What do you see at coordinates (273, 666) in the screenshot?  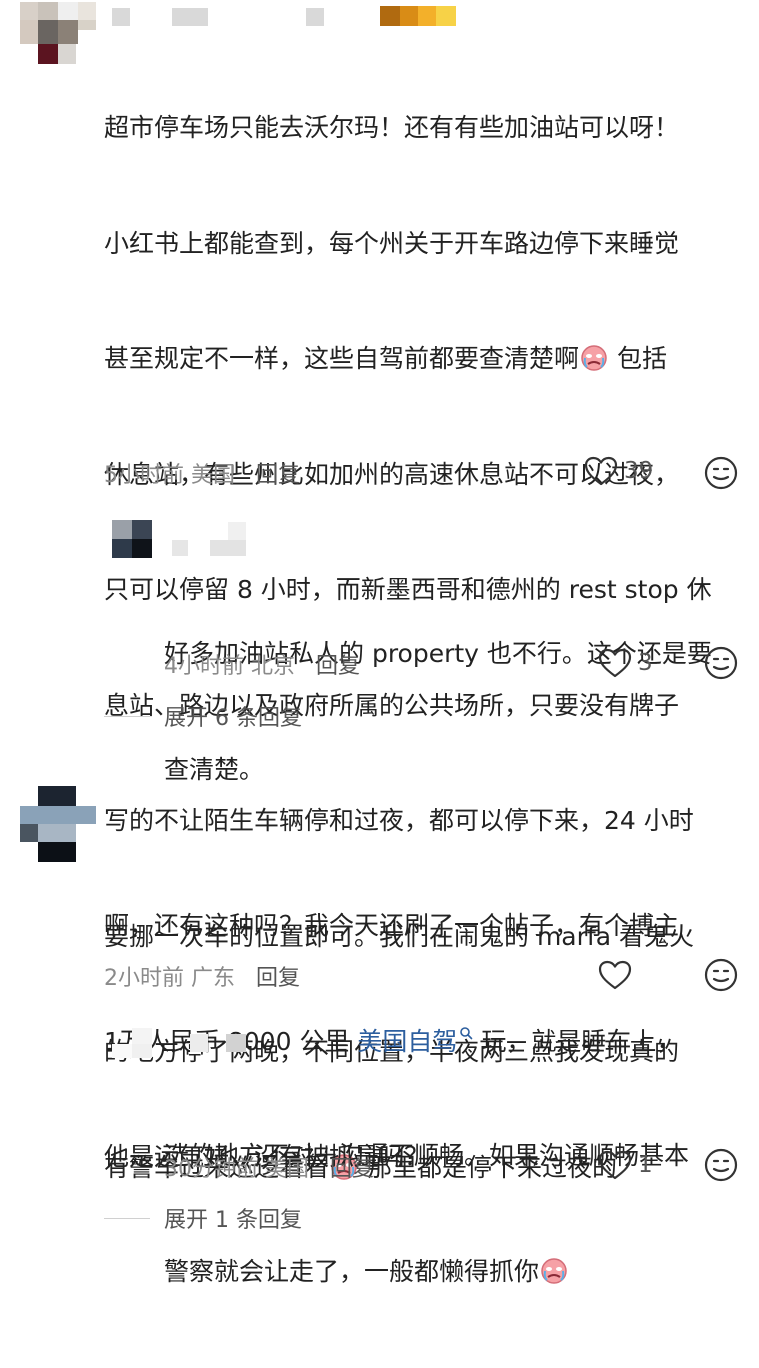 I see `comment-location: 北京` at bounding box center [273, 666].